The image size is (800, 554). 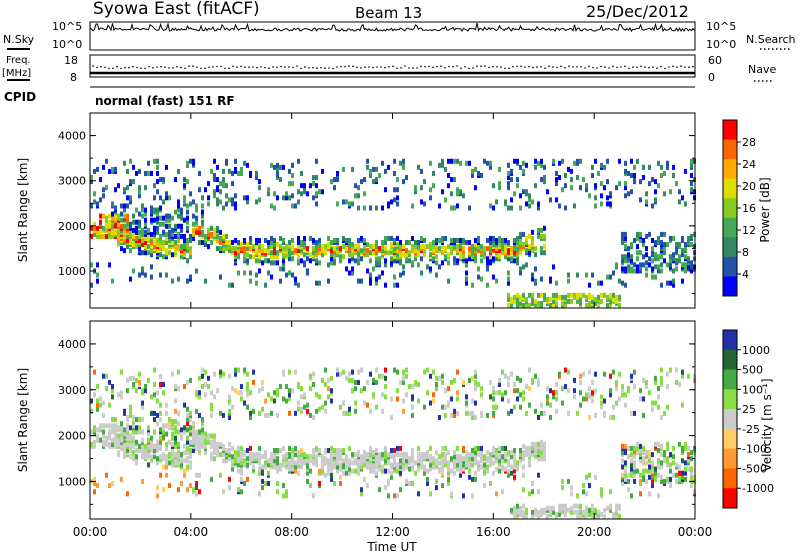 What do you see at coordinates (73, 77) in the screenshot?
I see `freq-tick-bottom: 8` at bounding box center [73, 77].